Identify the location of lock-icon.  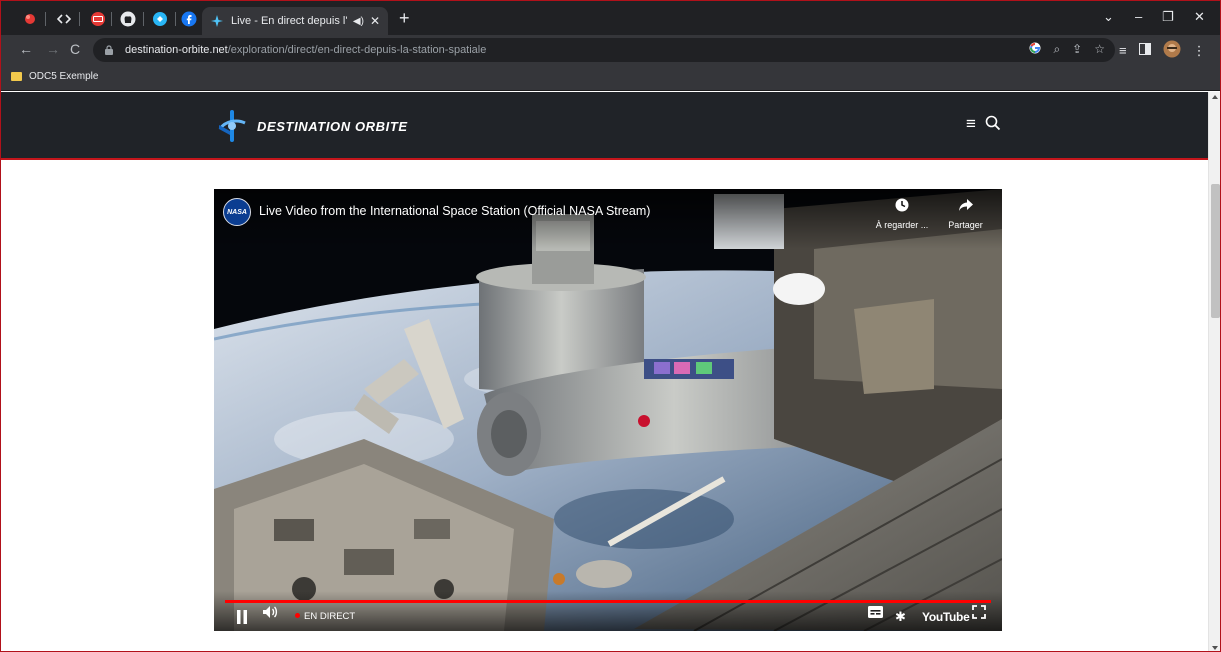
(109, 50).